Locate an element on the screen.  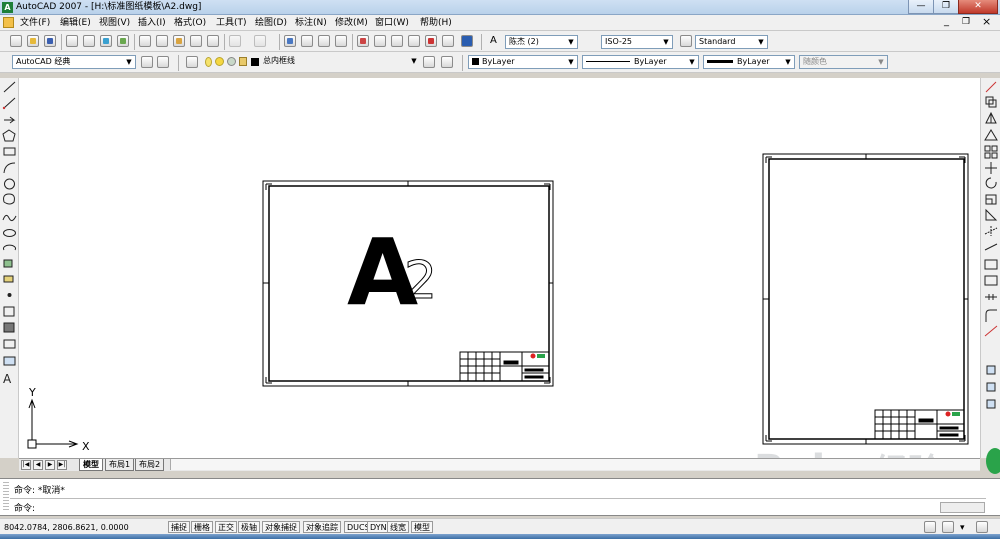
markup-icon is located at coordinates (431, 41).